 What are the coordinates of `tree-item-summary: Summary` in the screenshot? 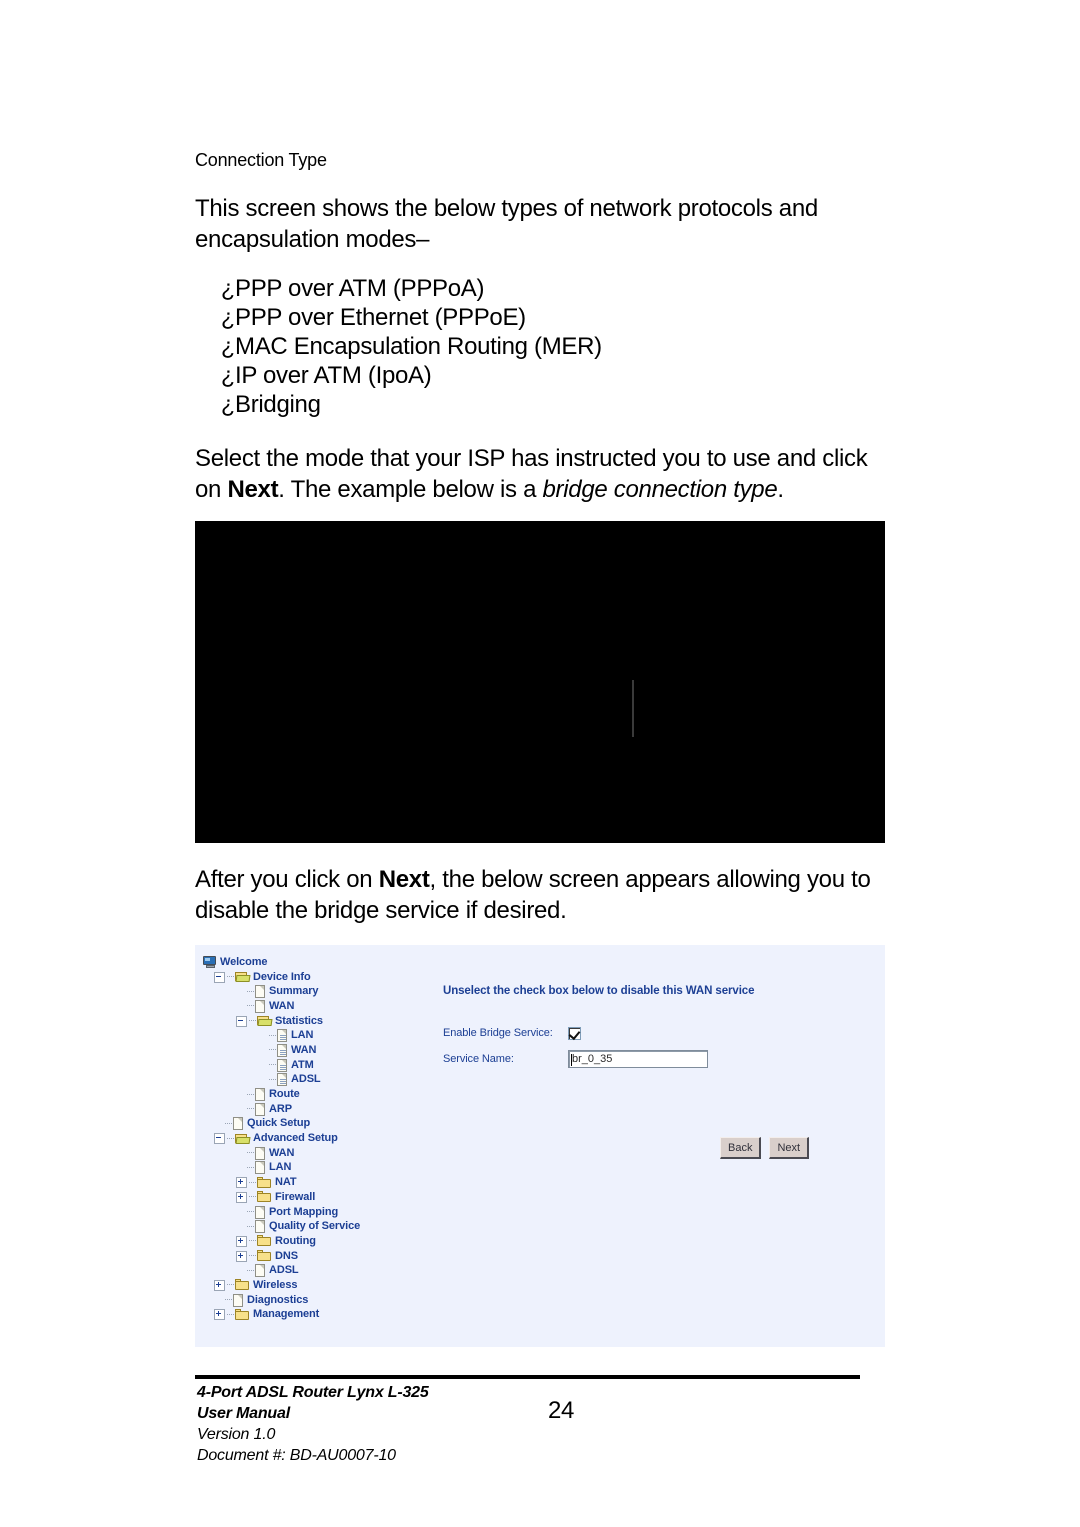 It's located at (318, 991).